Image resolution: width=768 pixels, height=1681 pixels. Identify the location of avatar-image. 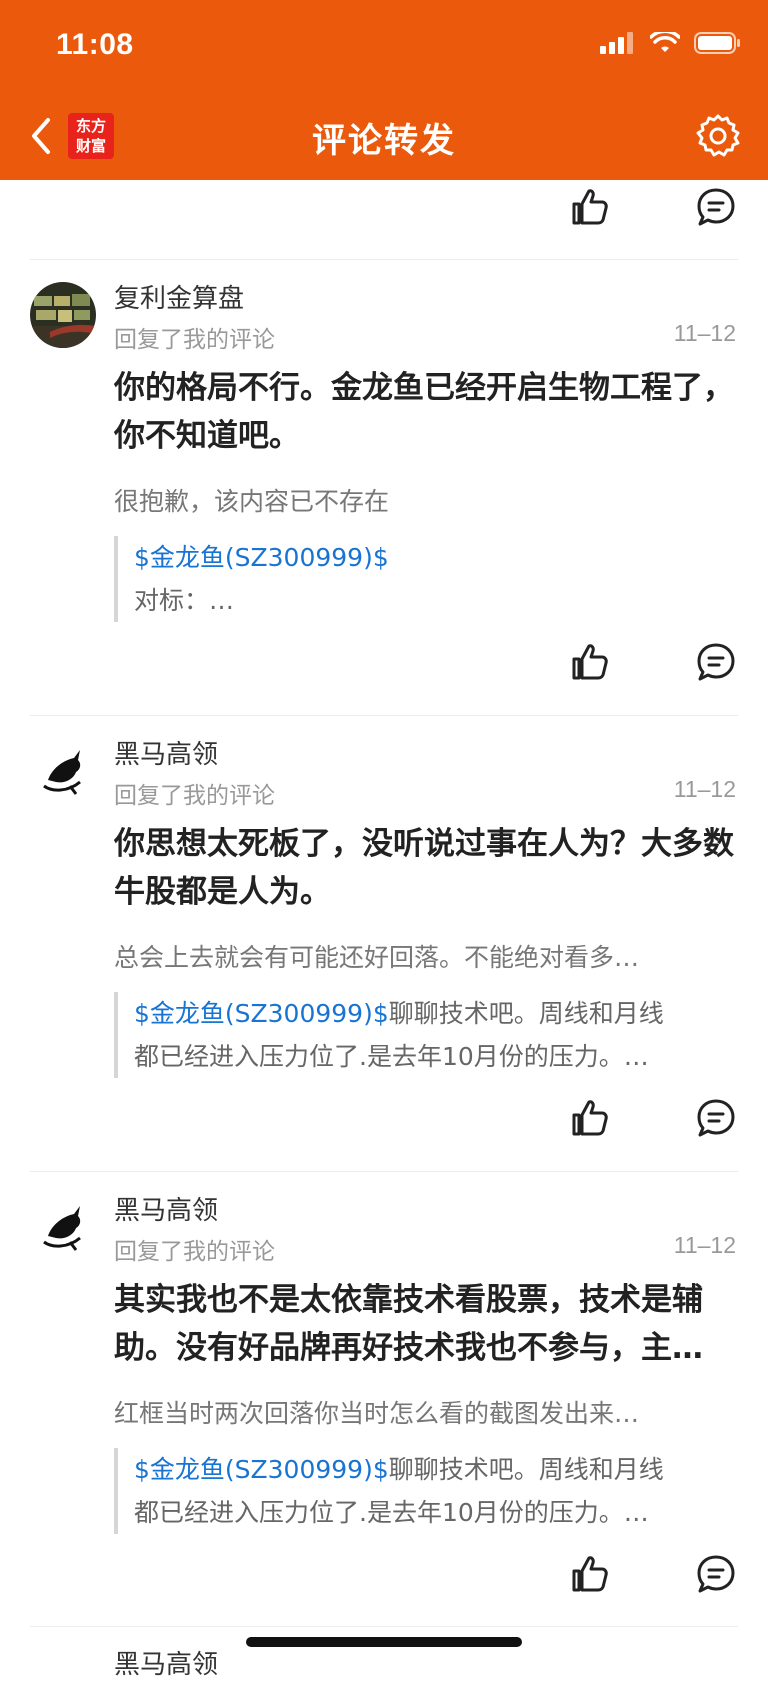
(63, 315).